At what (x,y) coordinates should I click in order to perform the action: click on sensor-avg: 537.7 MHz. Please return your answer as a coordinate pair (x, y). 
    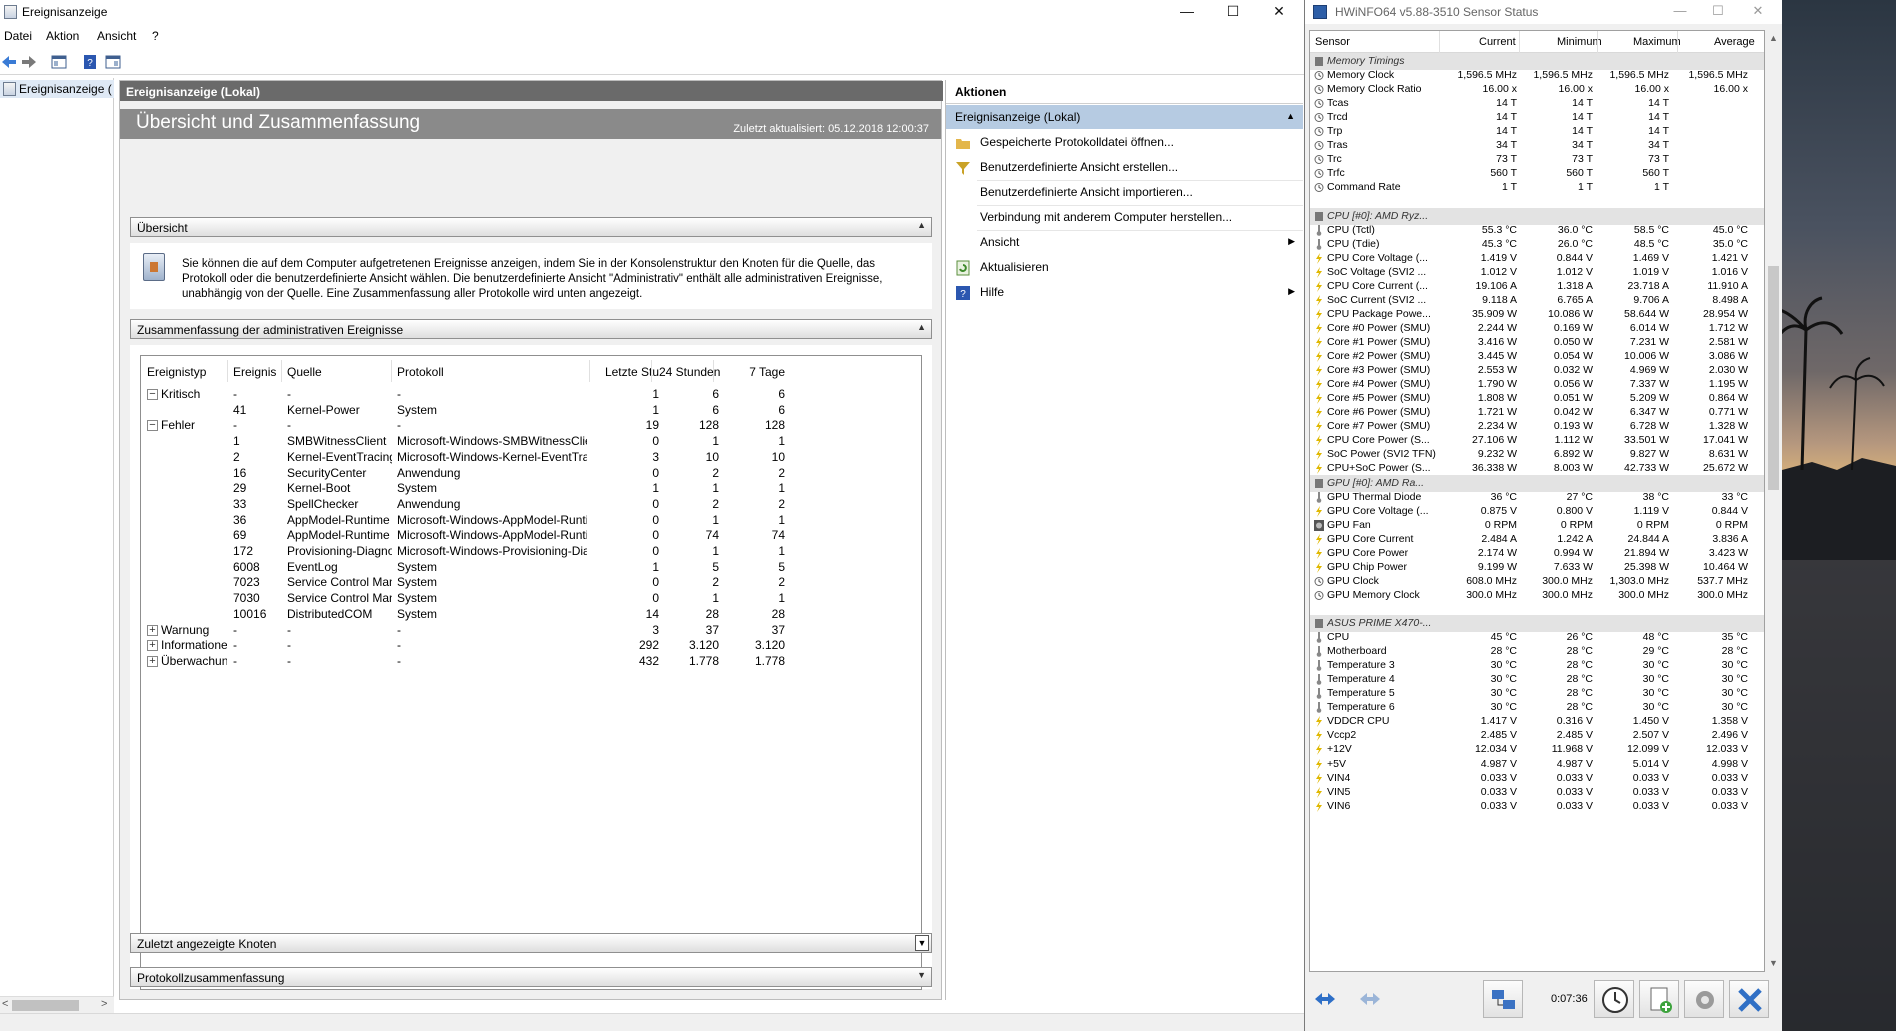
    Looking at the image, I should click on (1722, 580).